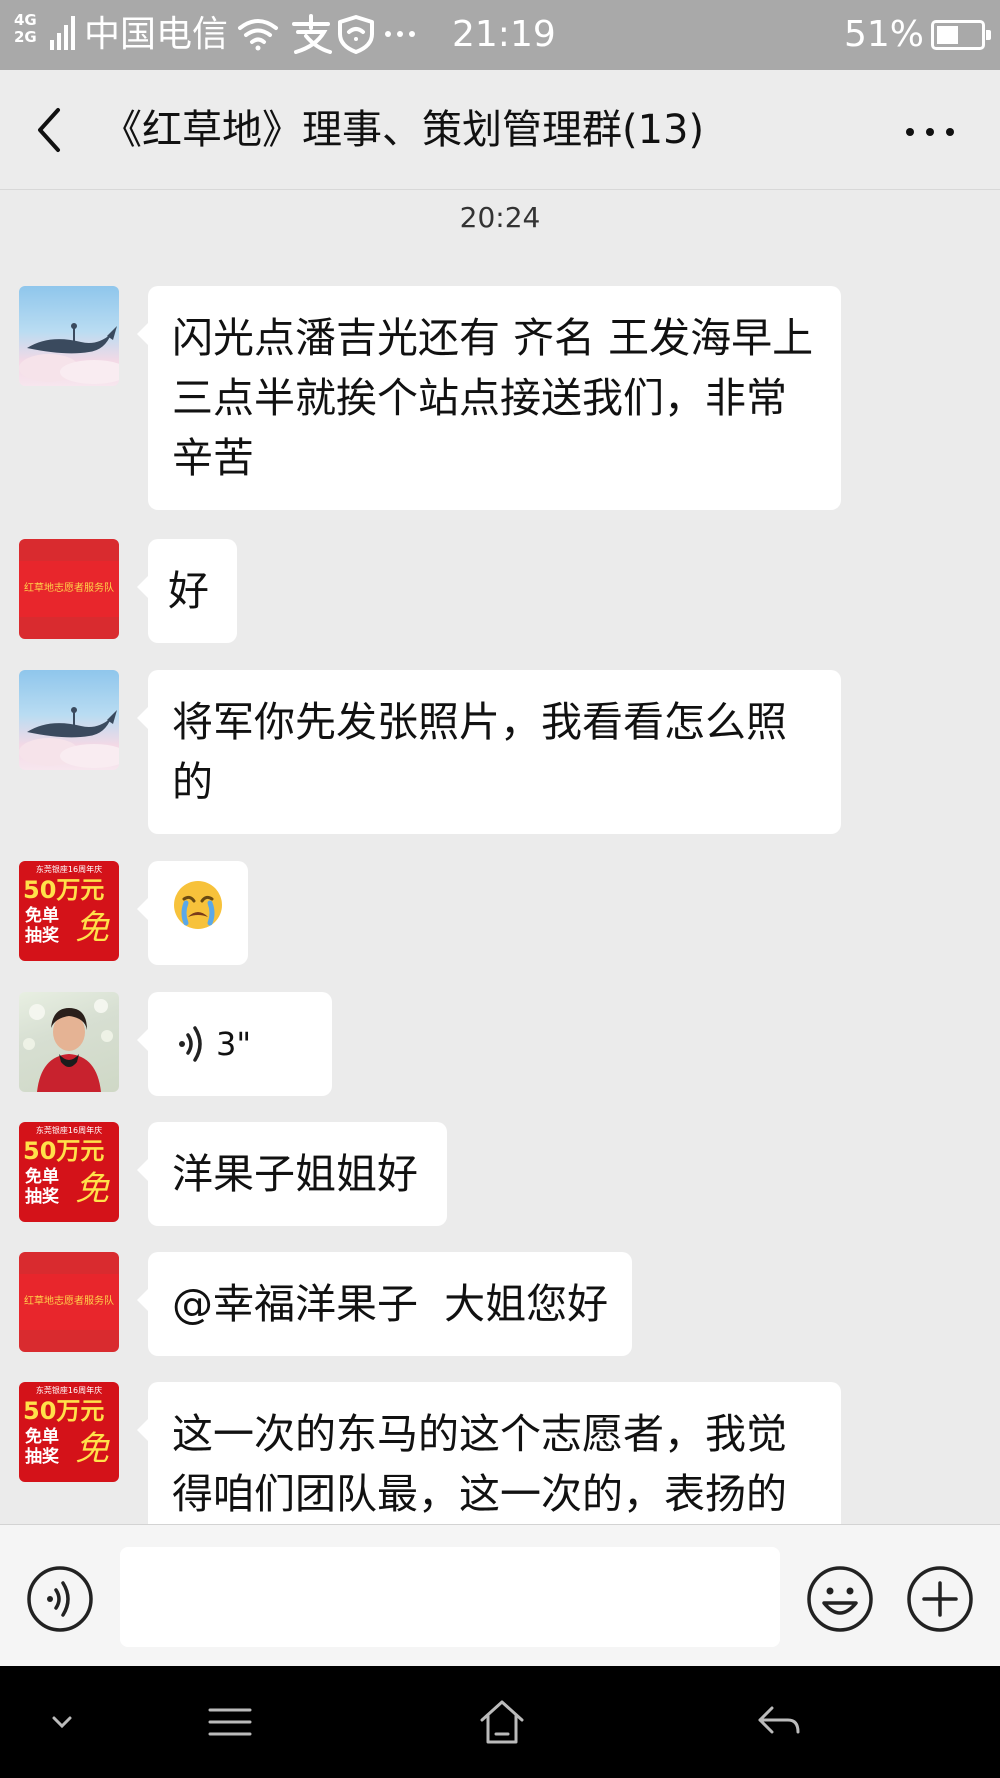 Image resolution: width=1000 pixels, height=1778 pixels. I want to click on message-bubble: 闪光点潘吉光还有 齐名 王发海早上三点半就挨个站点接送我们，非常辛苦, so click(489, 398).